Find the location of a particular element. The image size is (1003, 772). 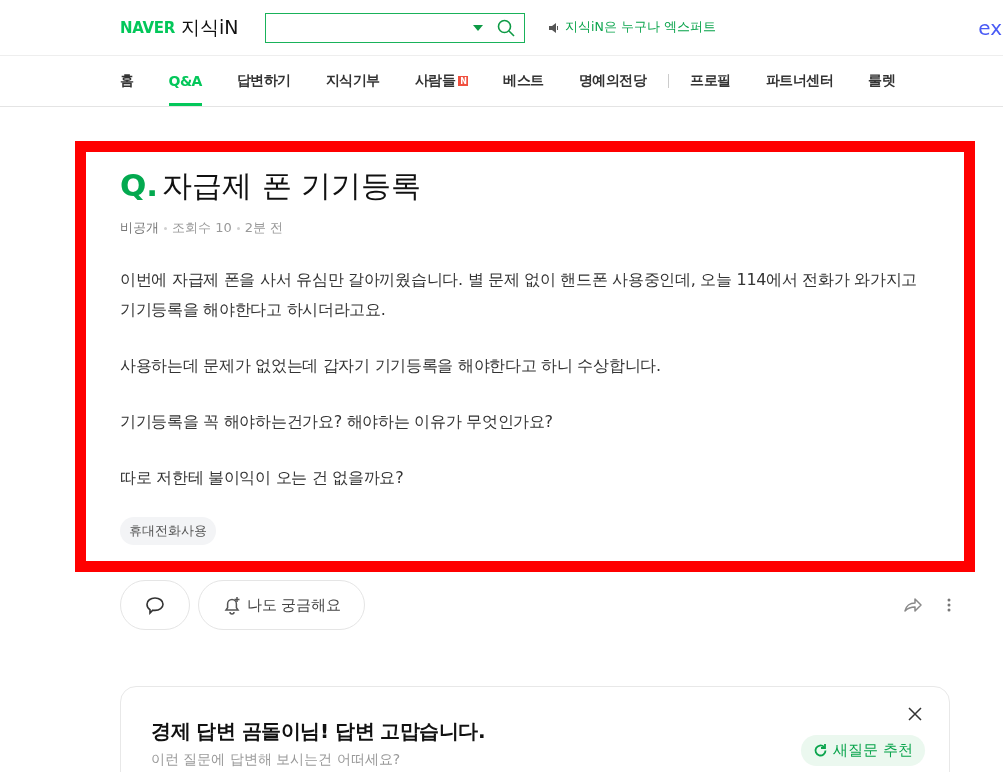

question-paragraph: 사용하는데 문제가 없었는데 갑자기 기기등록을 해야한다고 하니 수상합니다. is located at coordinates (391, 366).